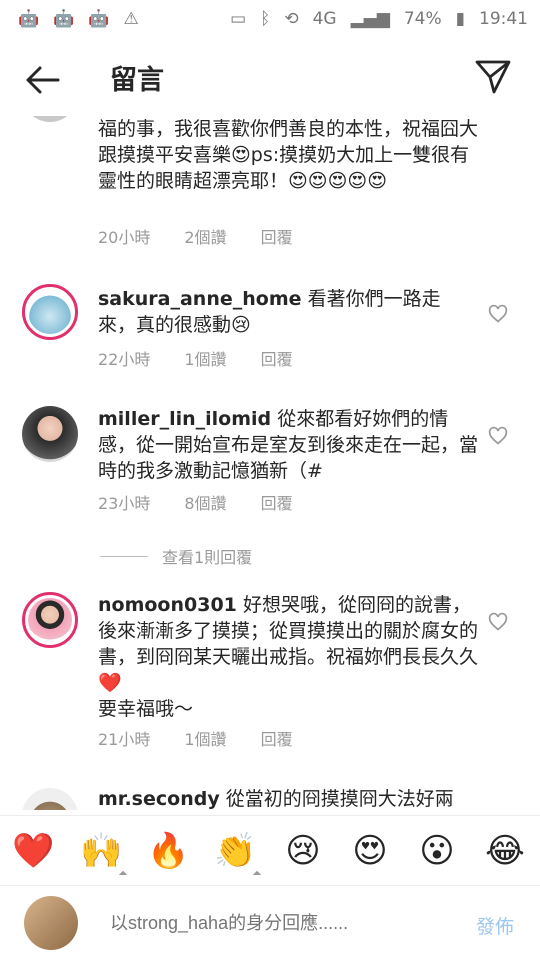  Describe the element at coordinates (270, 79) in the screenshot. I see `header: 留言` at that location.